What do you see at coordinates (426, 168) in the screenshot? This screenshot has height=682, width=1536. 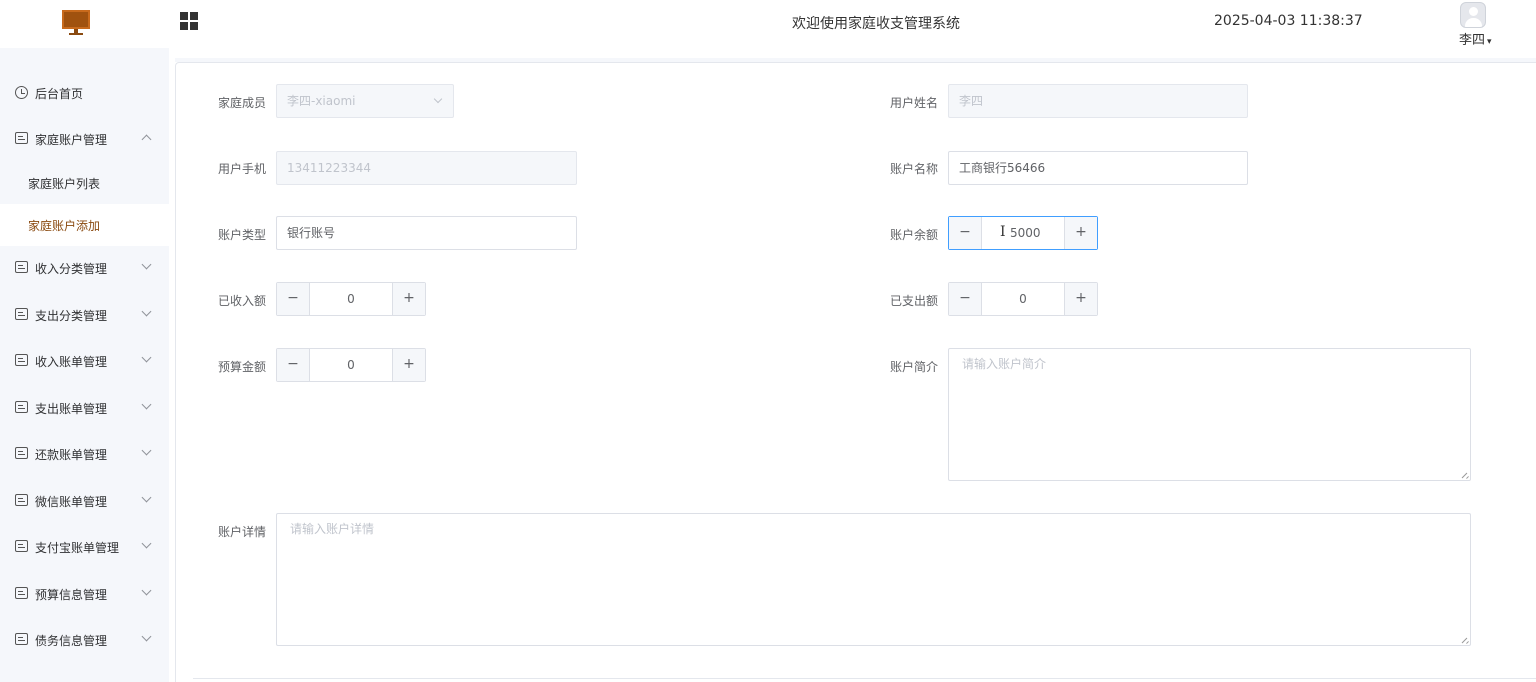 I see `user-phone-field: 13411223344` at bounding box center [426, 168].